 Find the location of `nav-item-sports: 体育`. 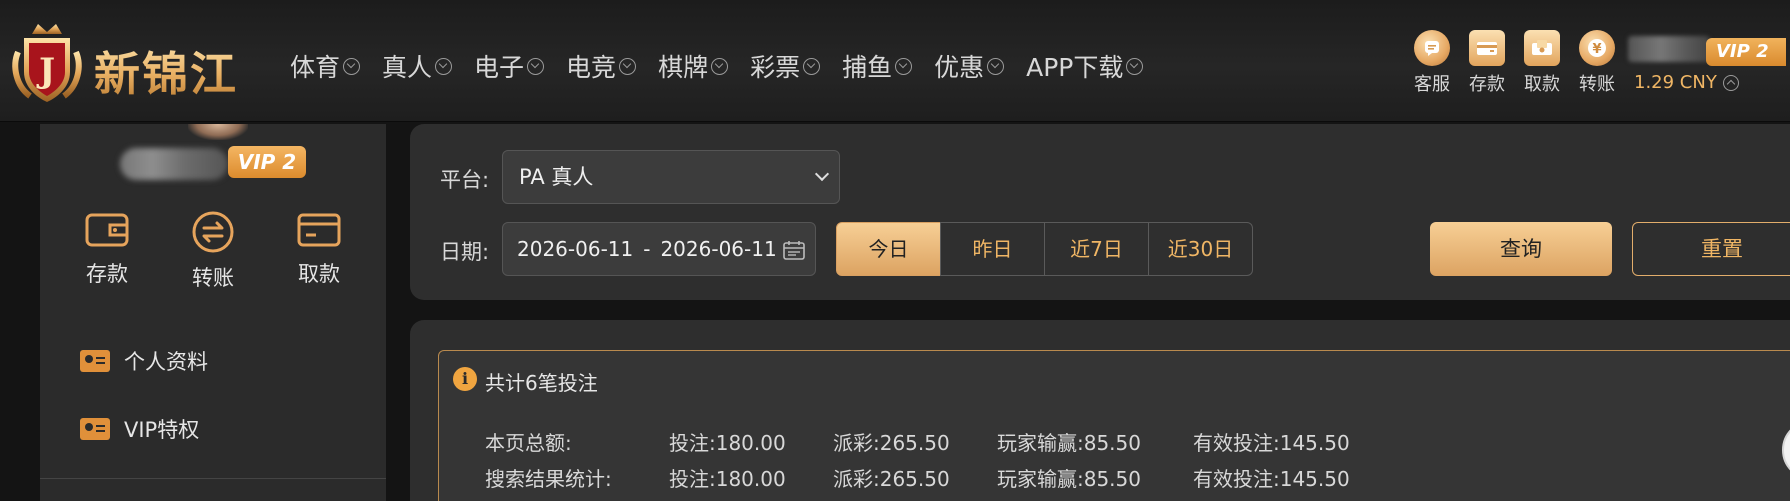

nav-item-sports: 体育 is located at coordinates (325, 66).